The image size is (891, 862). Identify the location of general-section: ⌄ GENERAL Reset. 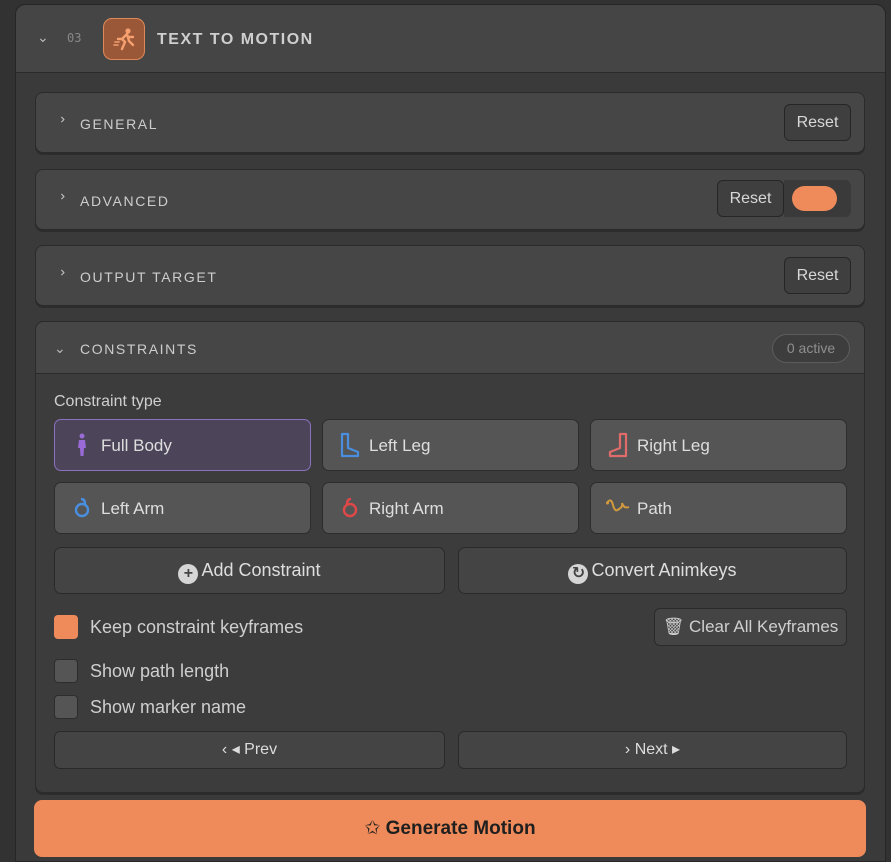
(450, 122).